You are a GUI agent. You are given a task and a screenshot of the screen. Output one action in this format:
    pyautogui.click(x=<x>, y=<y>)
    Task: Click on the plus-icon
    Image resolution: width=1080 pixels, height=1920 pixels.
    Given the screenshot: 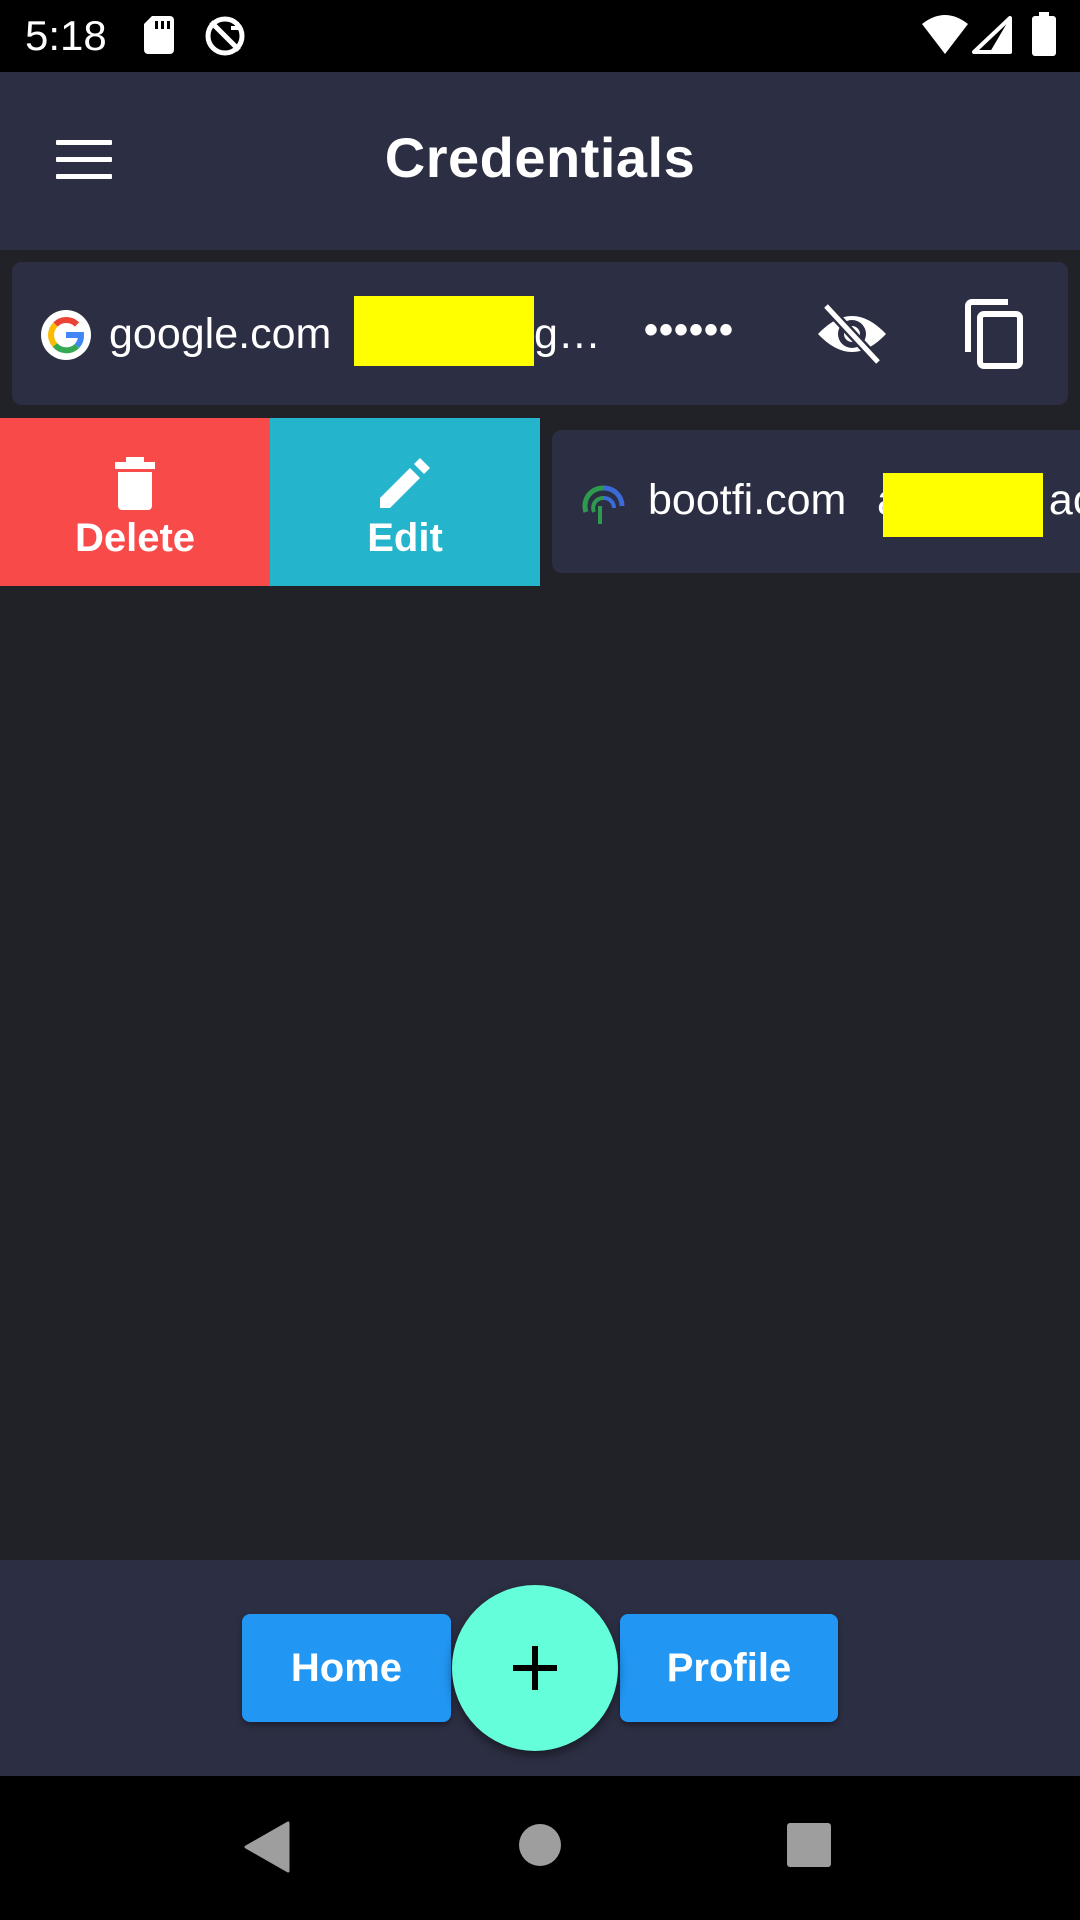 What is the action you would take?
    pyautogui.click(x=535, y=1668)
    